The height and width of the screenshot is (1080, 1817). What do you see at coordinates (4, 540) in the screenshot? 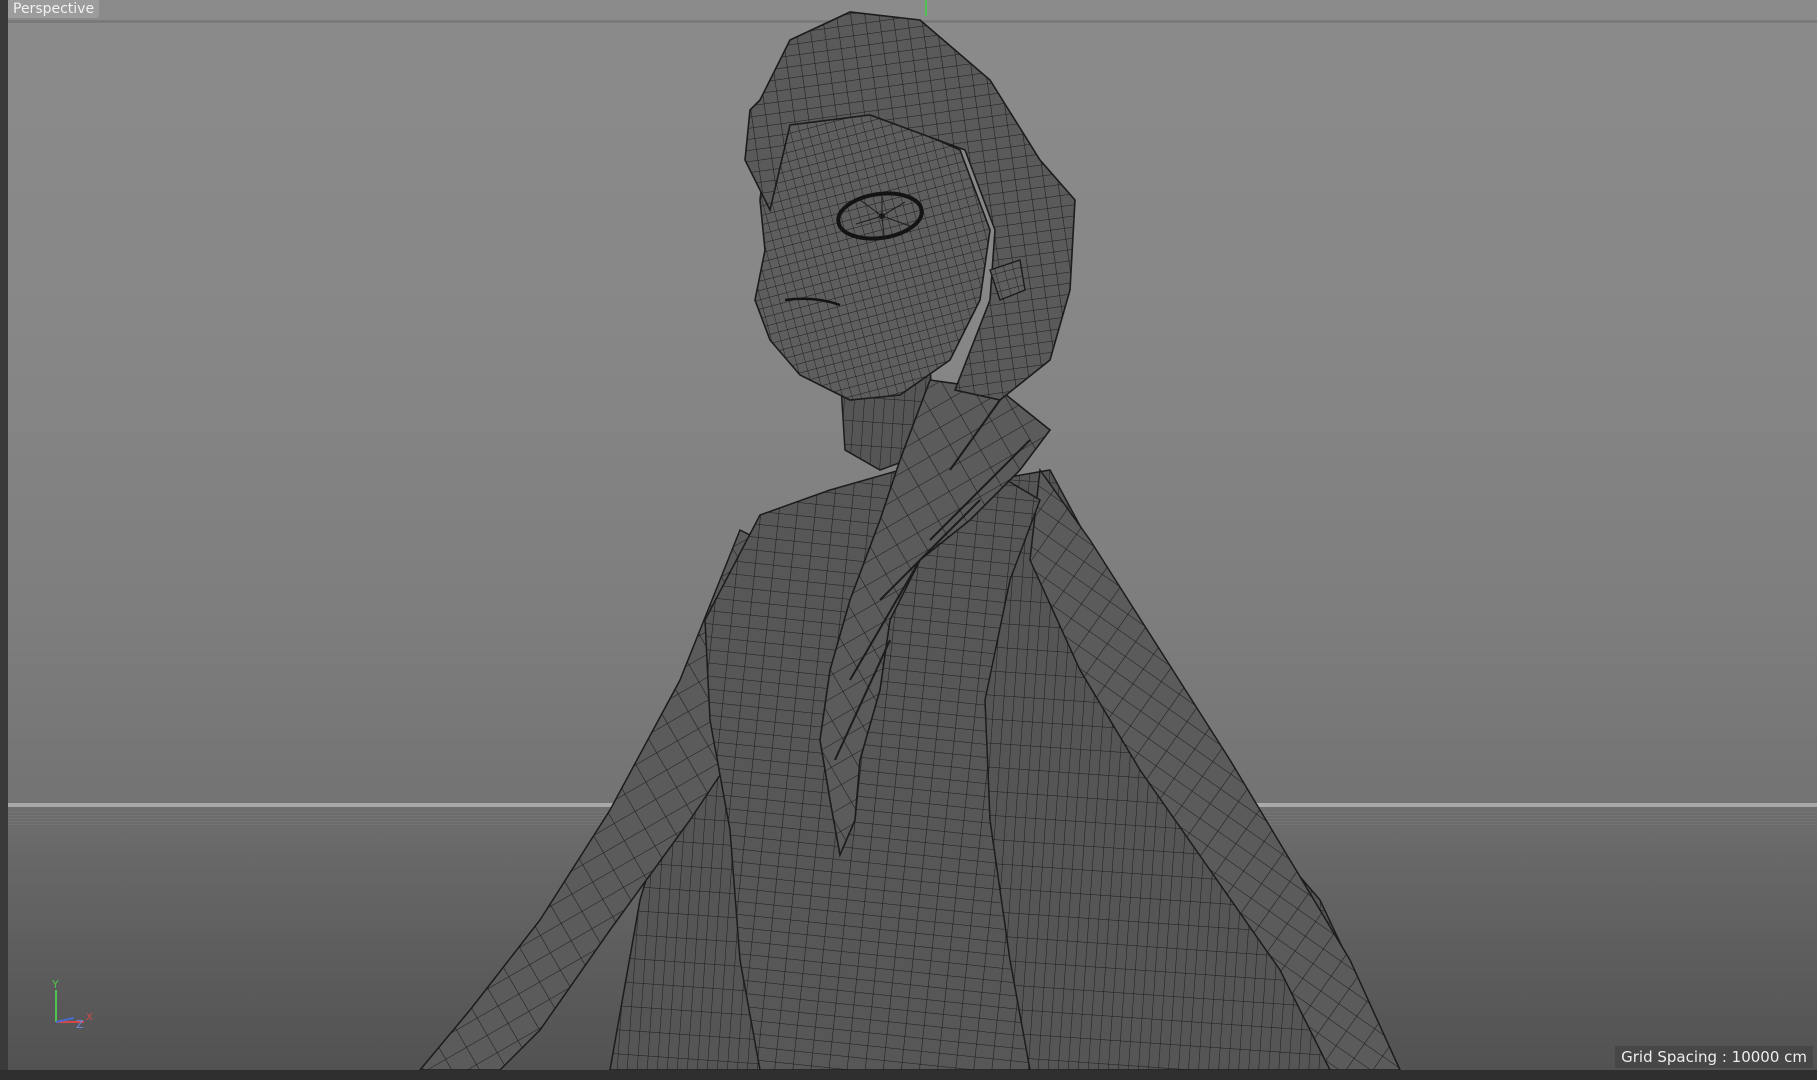
I see `viewport-left-border` at bounding box center [4, 540].